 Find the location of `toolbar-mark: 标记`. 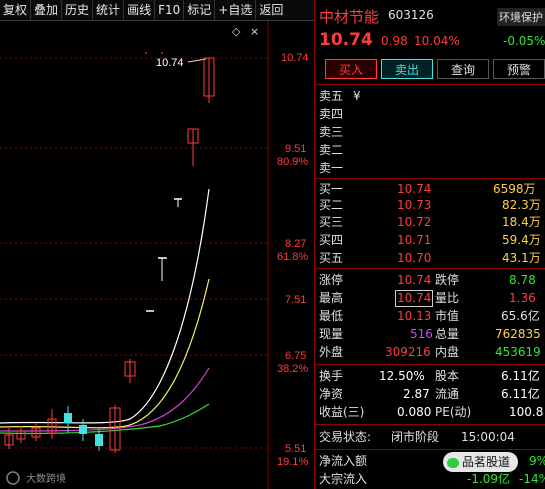

toolbar-mark: 标记 is located at coordinates (200, 10).